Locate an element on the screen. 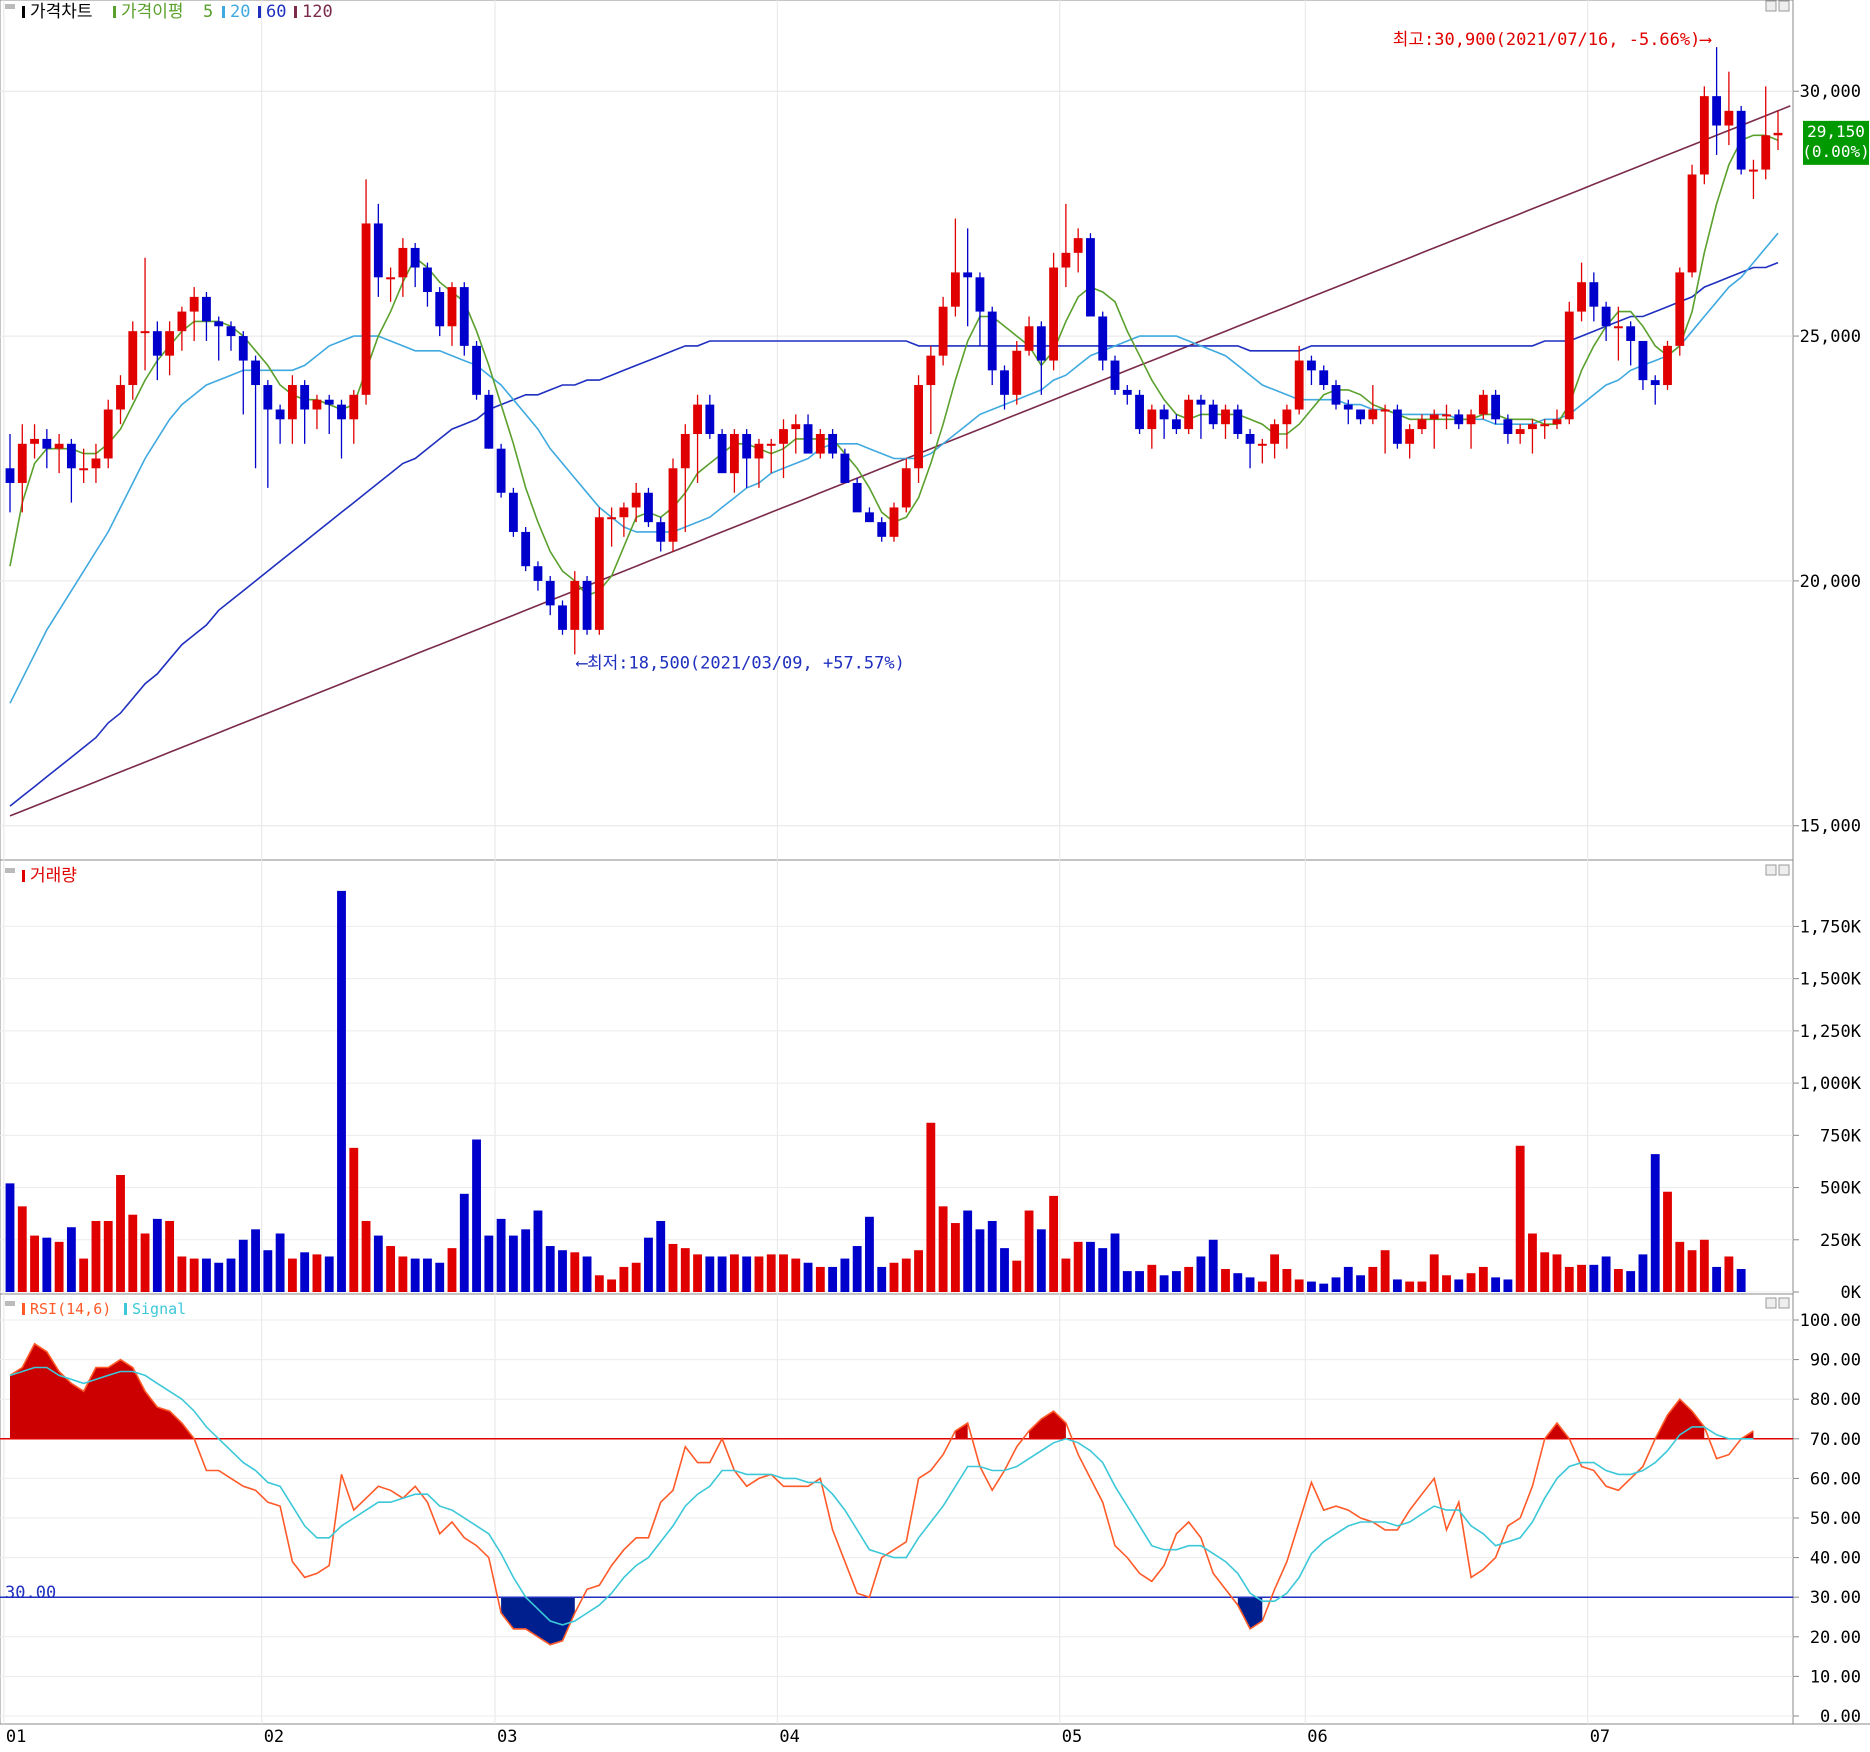 The image size is (1870, 1752). rsi-tick-label: 50.00 is located at coordinates (1835, 1519).